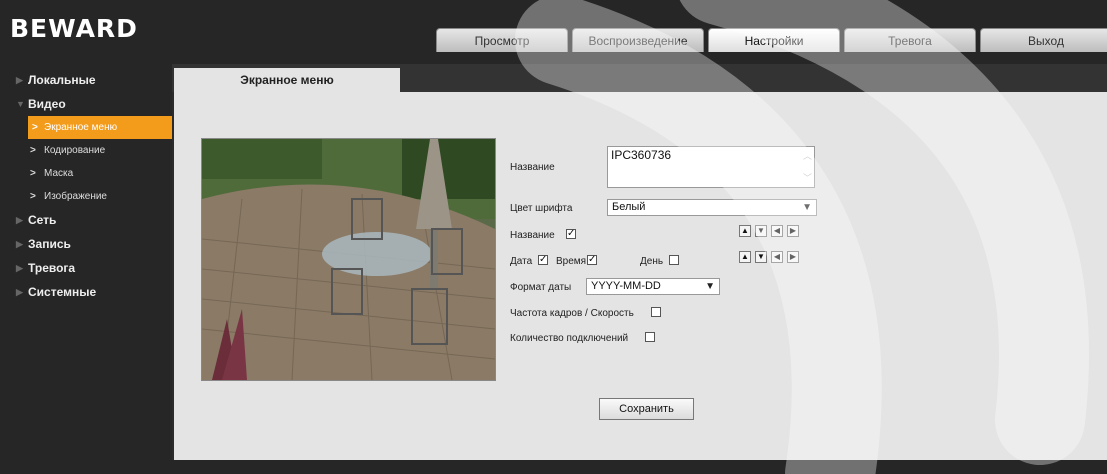 This screenshot has height=474, width=1107. What do you see at coordinates (86, 173) in the screenshot?
I see `sidebar-subitem-mask: > Маска` at bounding box center [86, 173].